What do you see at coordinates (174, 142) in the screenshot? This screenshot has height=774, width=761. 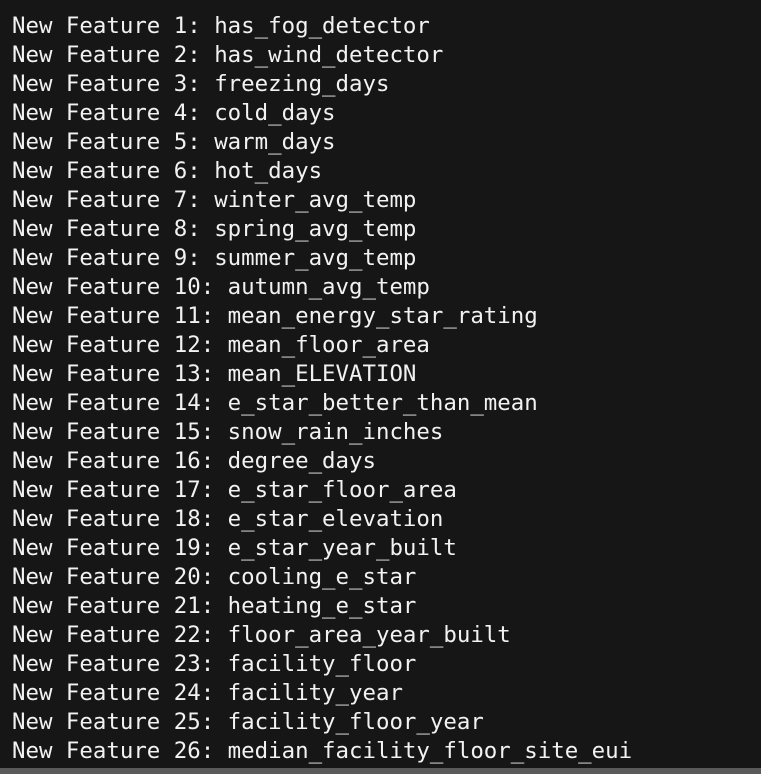 I see `output-line: New Feature 5: warm_days` at bounding box center [174, 142].